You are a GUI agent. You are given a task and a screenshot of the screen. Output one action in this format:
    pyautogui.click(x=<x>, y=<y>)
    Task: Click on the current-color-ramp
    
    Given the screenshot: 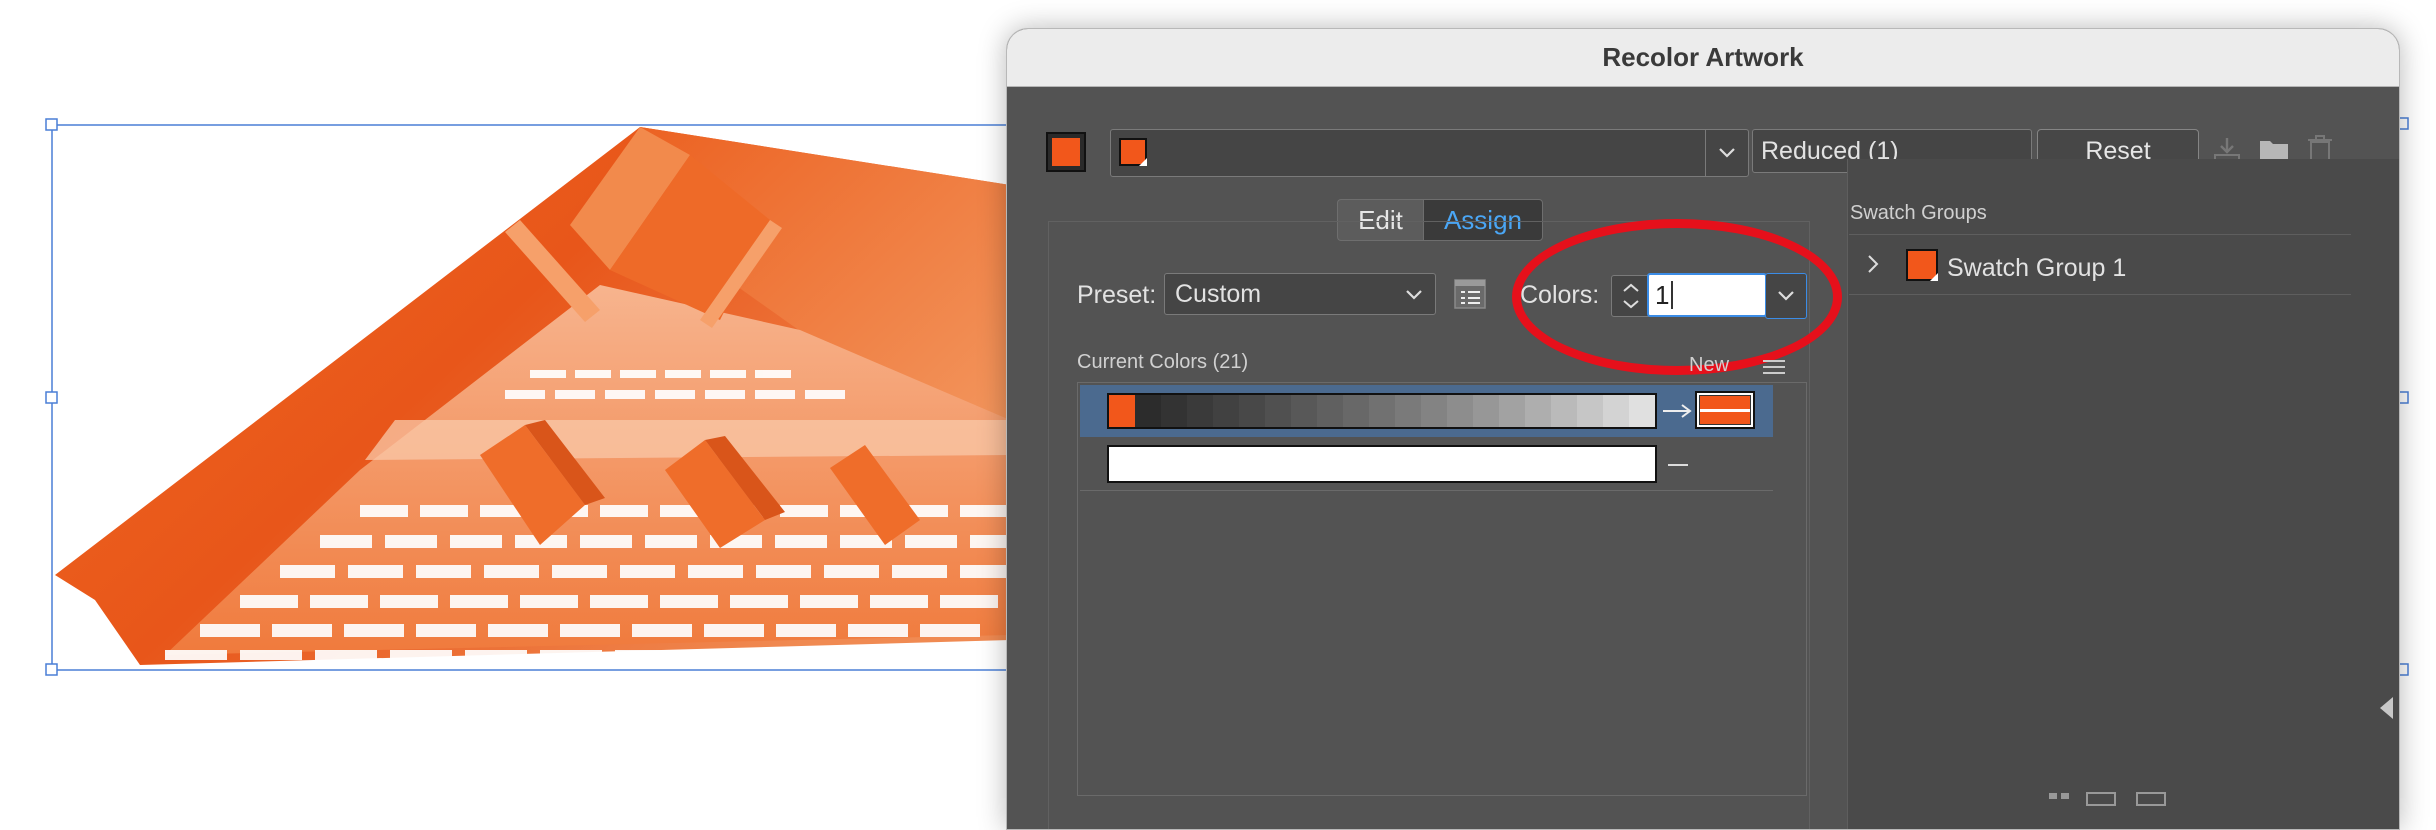 What is the action you would take?
    pyautogui.click(x=1382, y=411)
    